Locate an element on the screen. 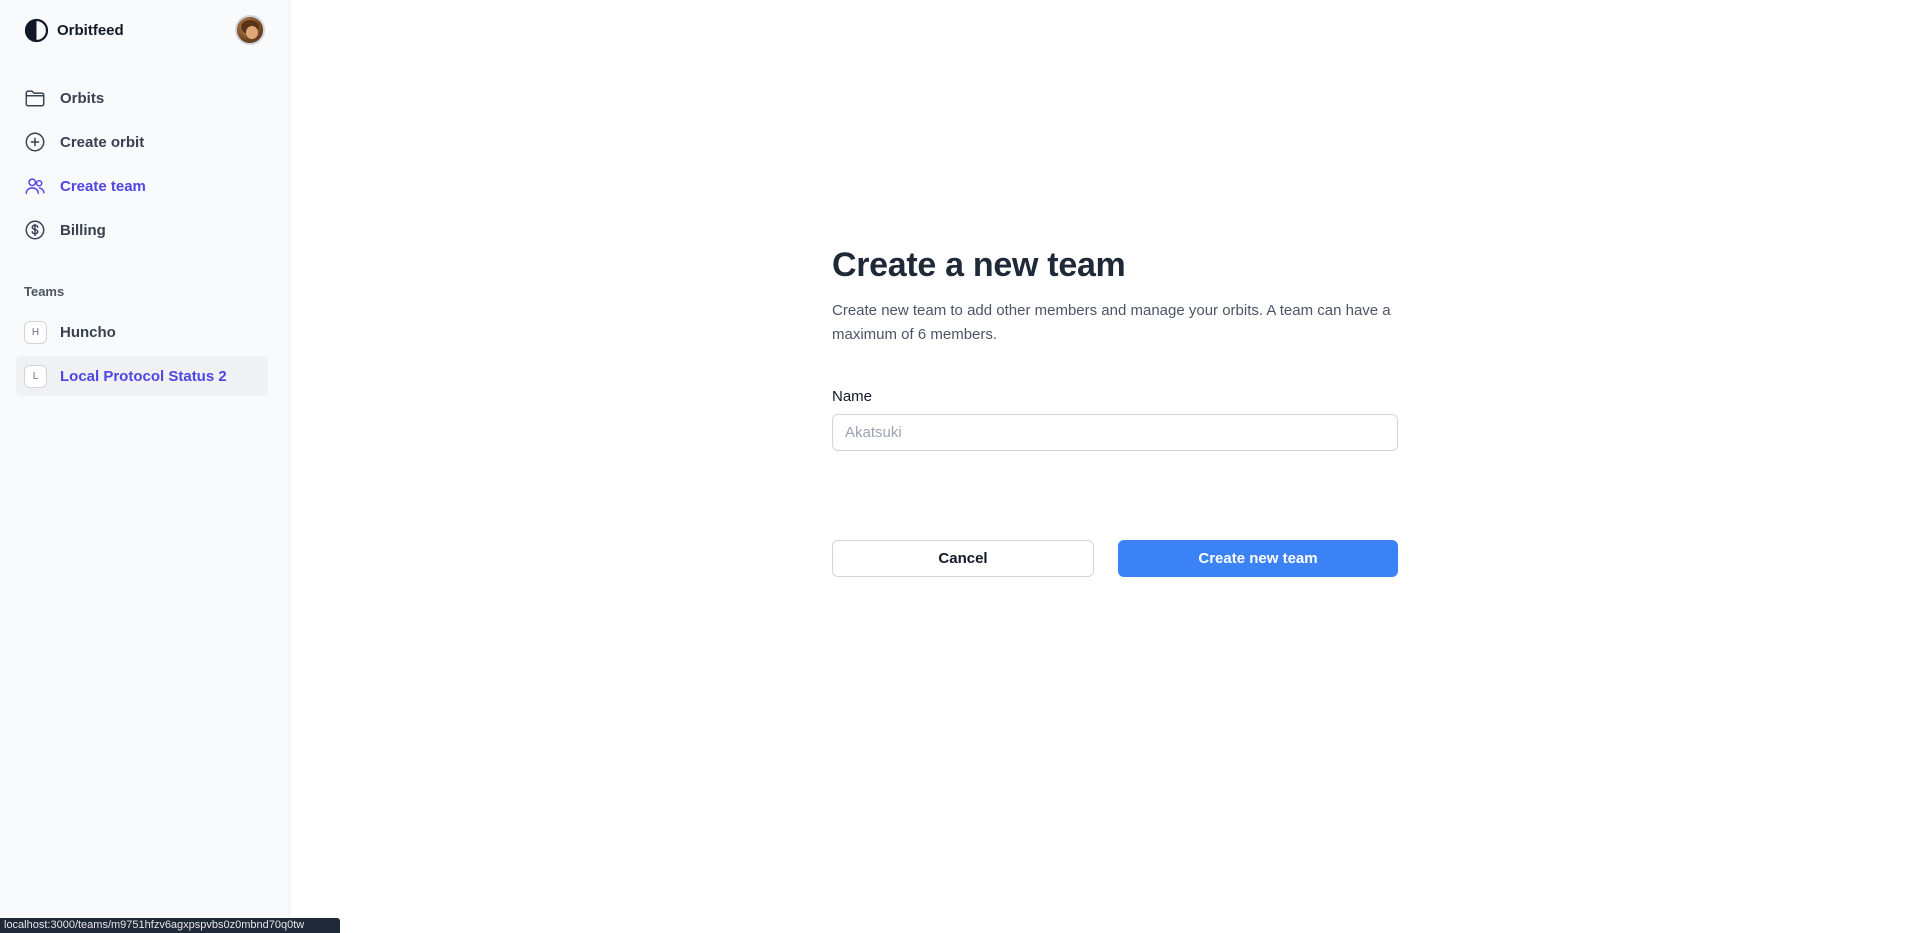  nav-item-create-orbit: Create orbit is located at coordinates (142, 142).